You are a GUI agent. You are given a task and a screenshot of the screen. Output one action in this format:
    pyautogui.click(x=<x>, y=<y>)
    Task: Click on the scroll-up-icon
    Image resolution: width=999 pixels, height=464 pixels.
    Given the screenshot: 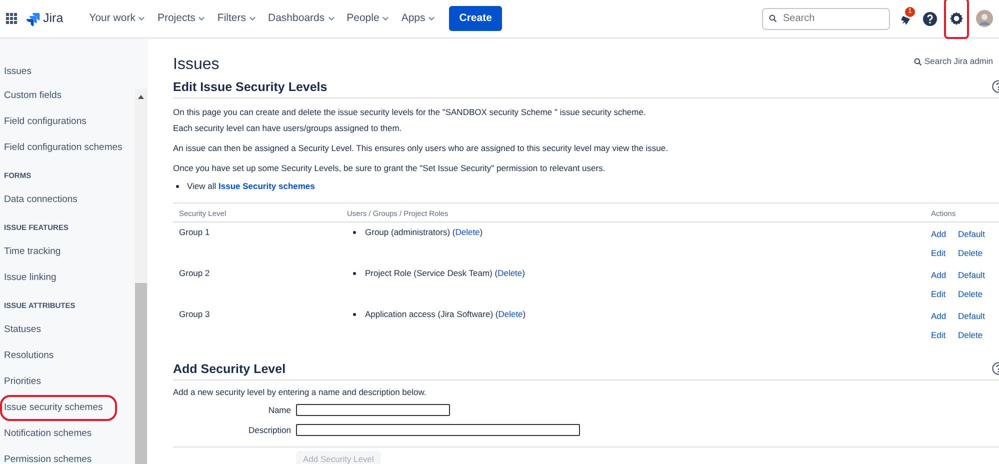 What is the action you would take?
    pyautogui.click(x=141, y=97)
    